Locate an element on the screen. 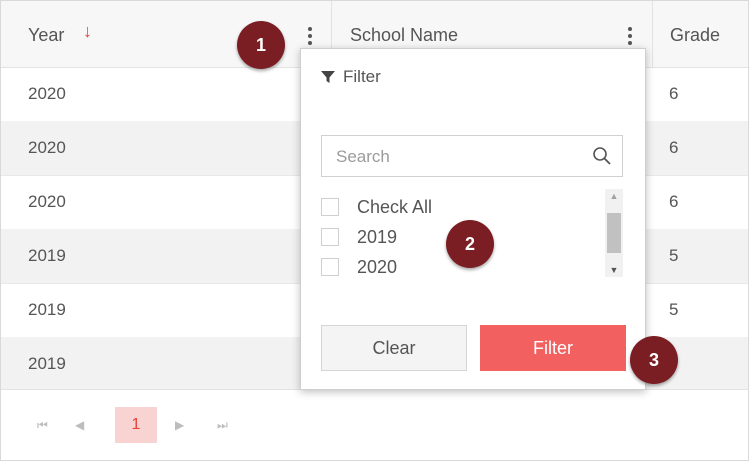 Image resolution: width=749 pixels, height=461 pixels. scroll-down-icon: ▼ is located at coordinates (614, 270).